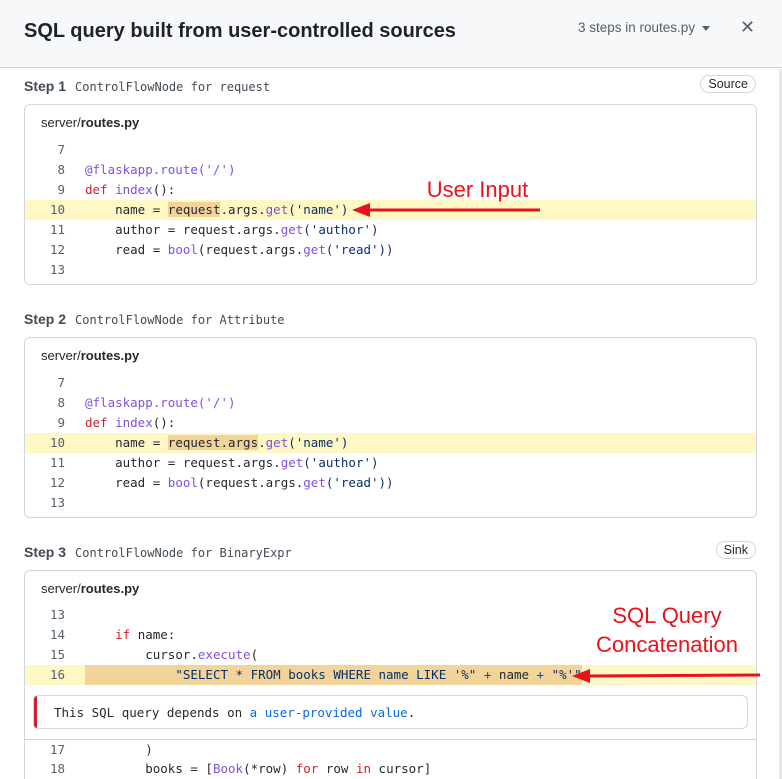 This screenshot has width=782, height=779. Describe the element at coordinates (674, 675) in the screenshot. I see `sql-concat-arrow` at that location.